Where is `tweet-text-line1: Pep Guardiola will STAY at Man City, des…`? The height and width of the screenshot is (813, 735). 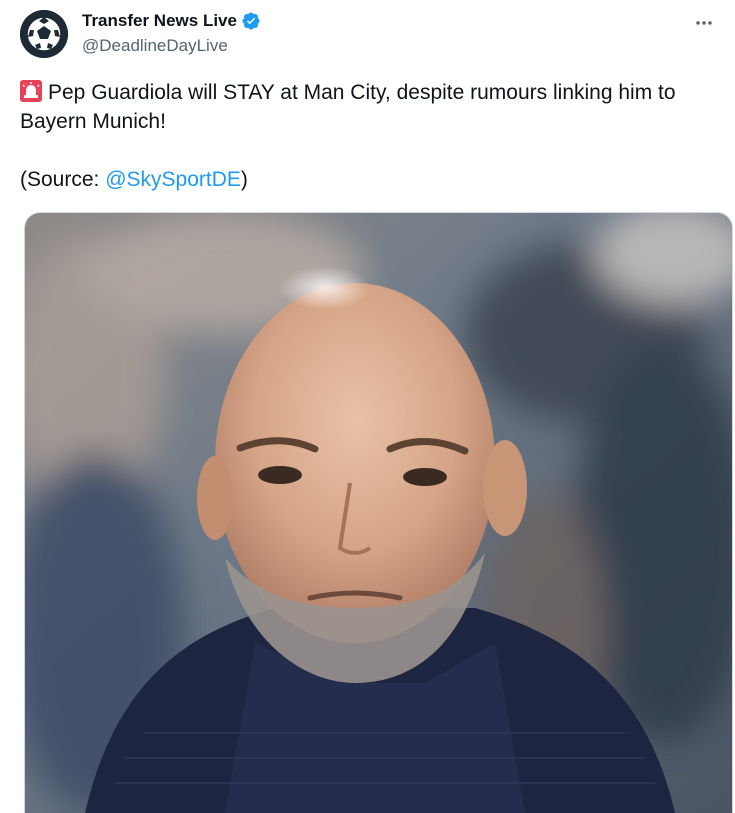
tweet-text-line1: Pep Guardiola will STAY at Man City, des… is located at coordinates (362, 92).